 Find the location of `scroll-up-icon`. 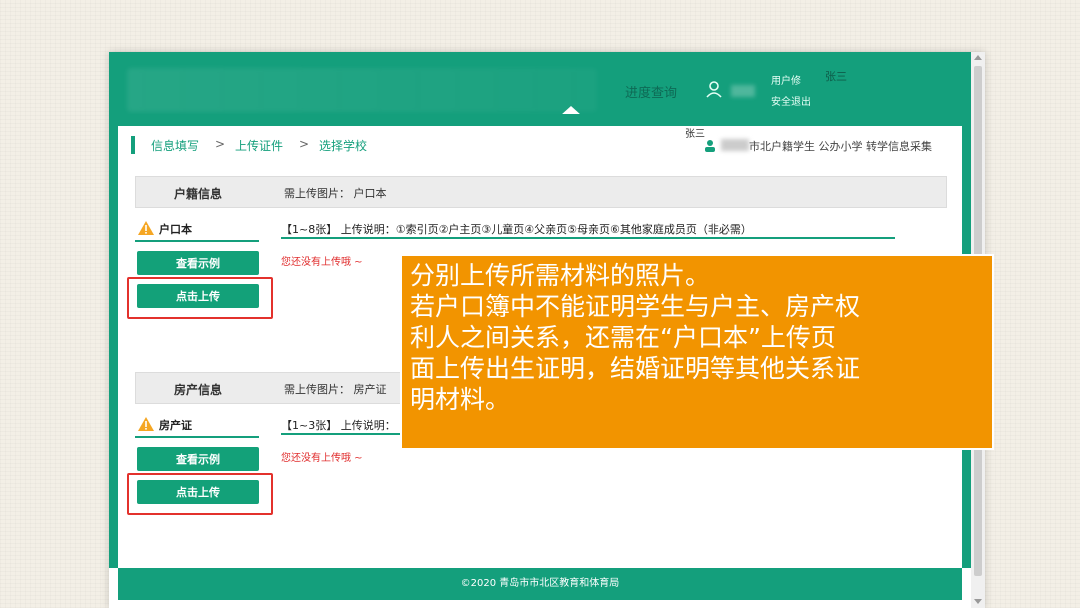

scroll-up-icon is located at coordinates (978, 57).